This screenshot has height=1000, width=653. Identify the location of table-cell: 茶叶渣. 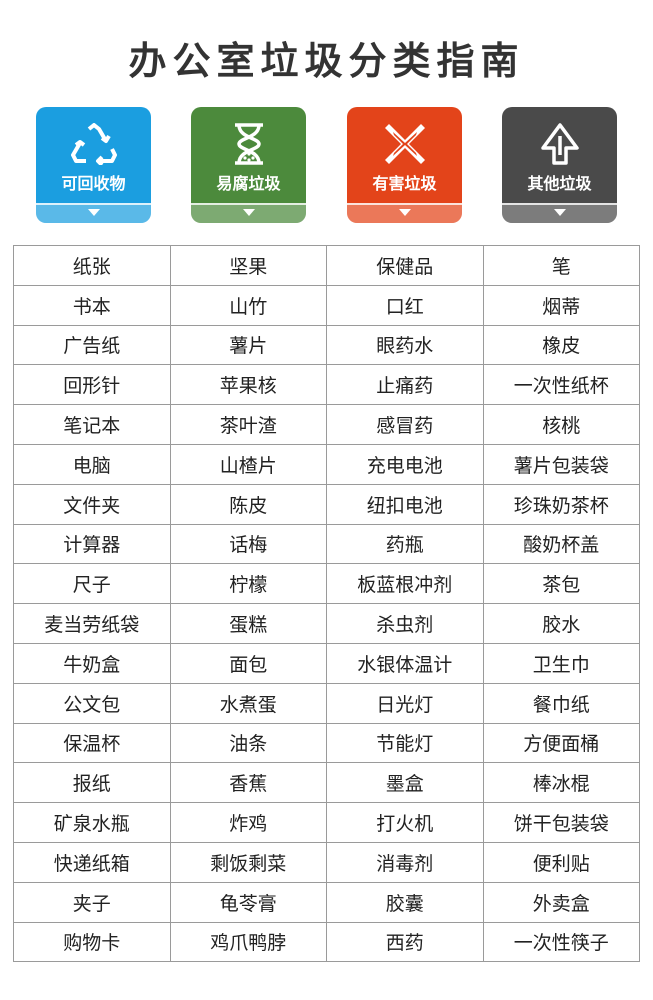
(248, 424).